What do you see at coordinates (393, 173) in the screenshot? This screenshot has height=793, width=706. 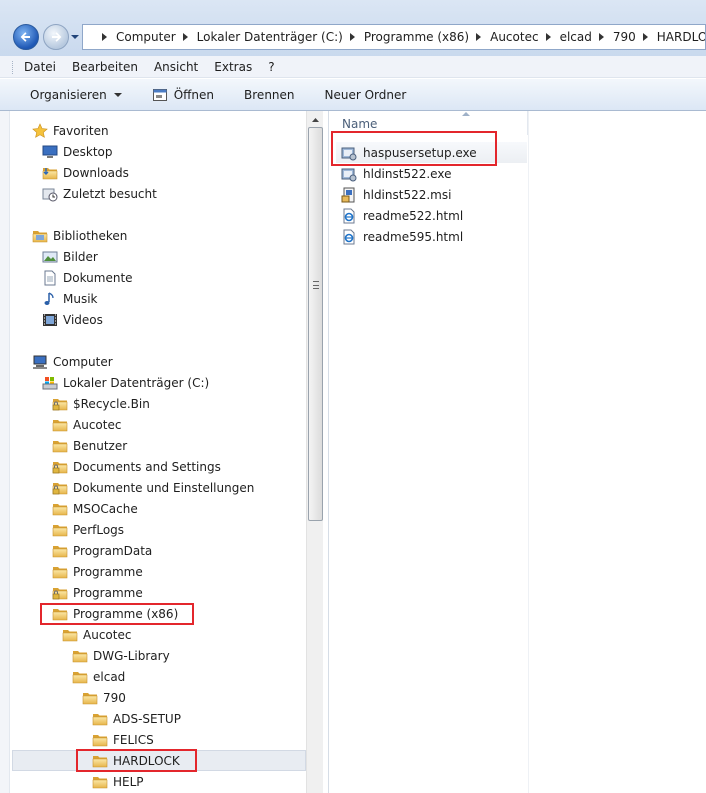 I see `file-row-hldinst522-exe: hldinst522.exe` at bounding box center [393, 173].